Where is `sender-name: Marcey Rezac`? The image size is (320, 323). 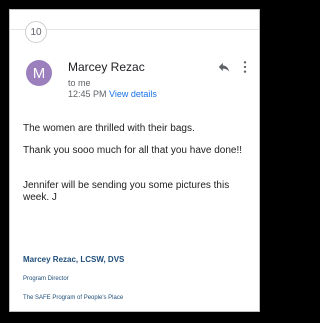
sender-name: Marcey Rezac is located at coordinates (106, 67).